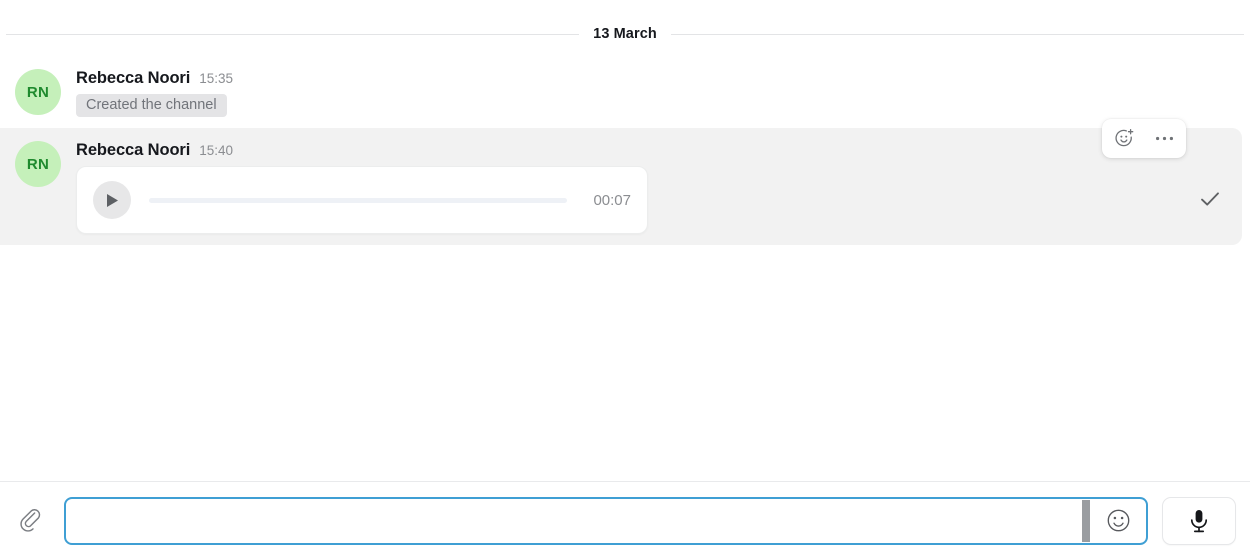 This screenshot has height=559, width=1250. What do you see at coordinates (612, 200) in the screenshot?
I see `voice-duration: 00:07` at bounding box center [612, 200].